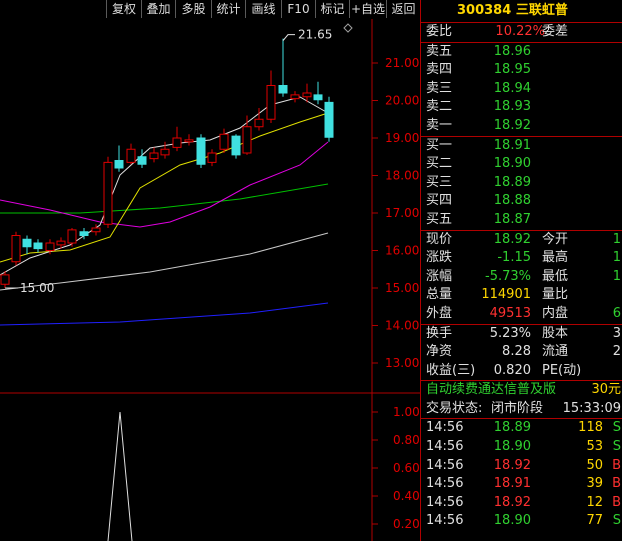 The image size is (622, 541). I want to click on status-value: 闭市阶段, so click(517, 408).